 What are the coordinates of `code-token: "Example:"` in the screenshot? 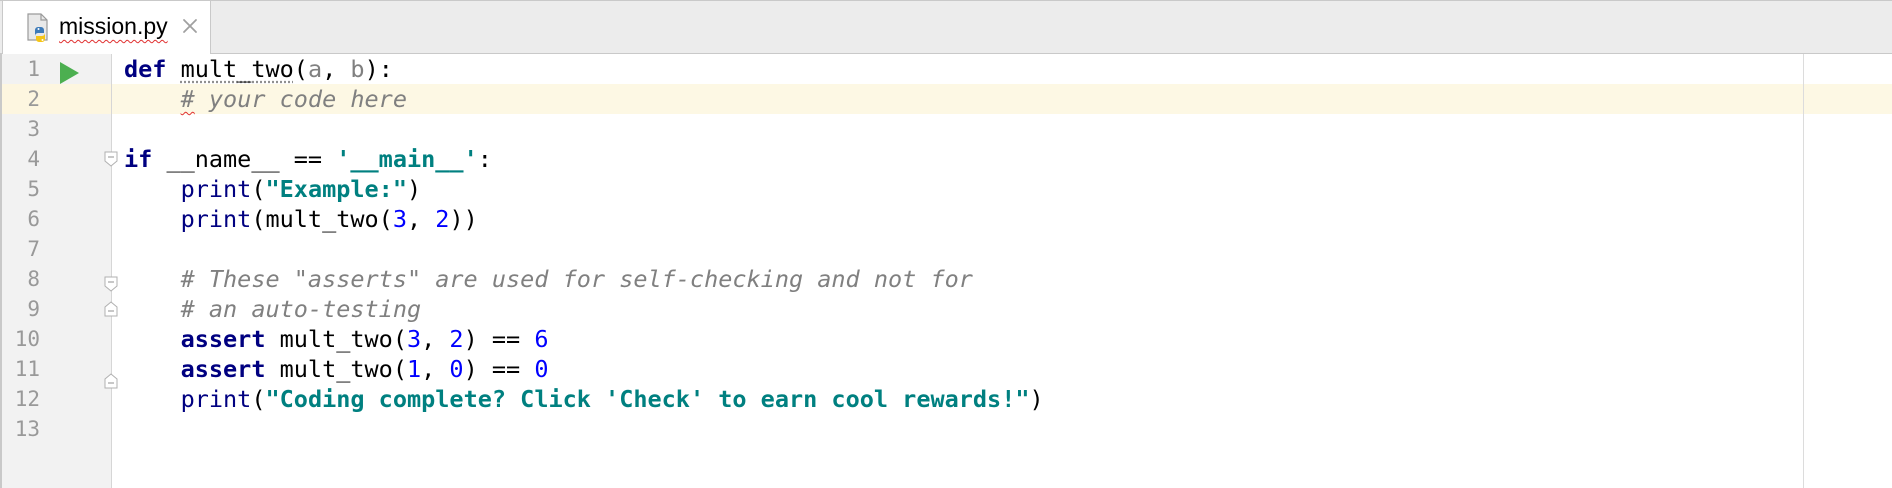 It's located at (336, 189).